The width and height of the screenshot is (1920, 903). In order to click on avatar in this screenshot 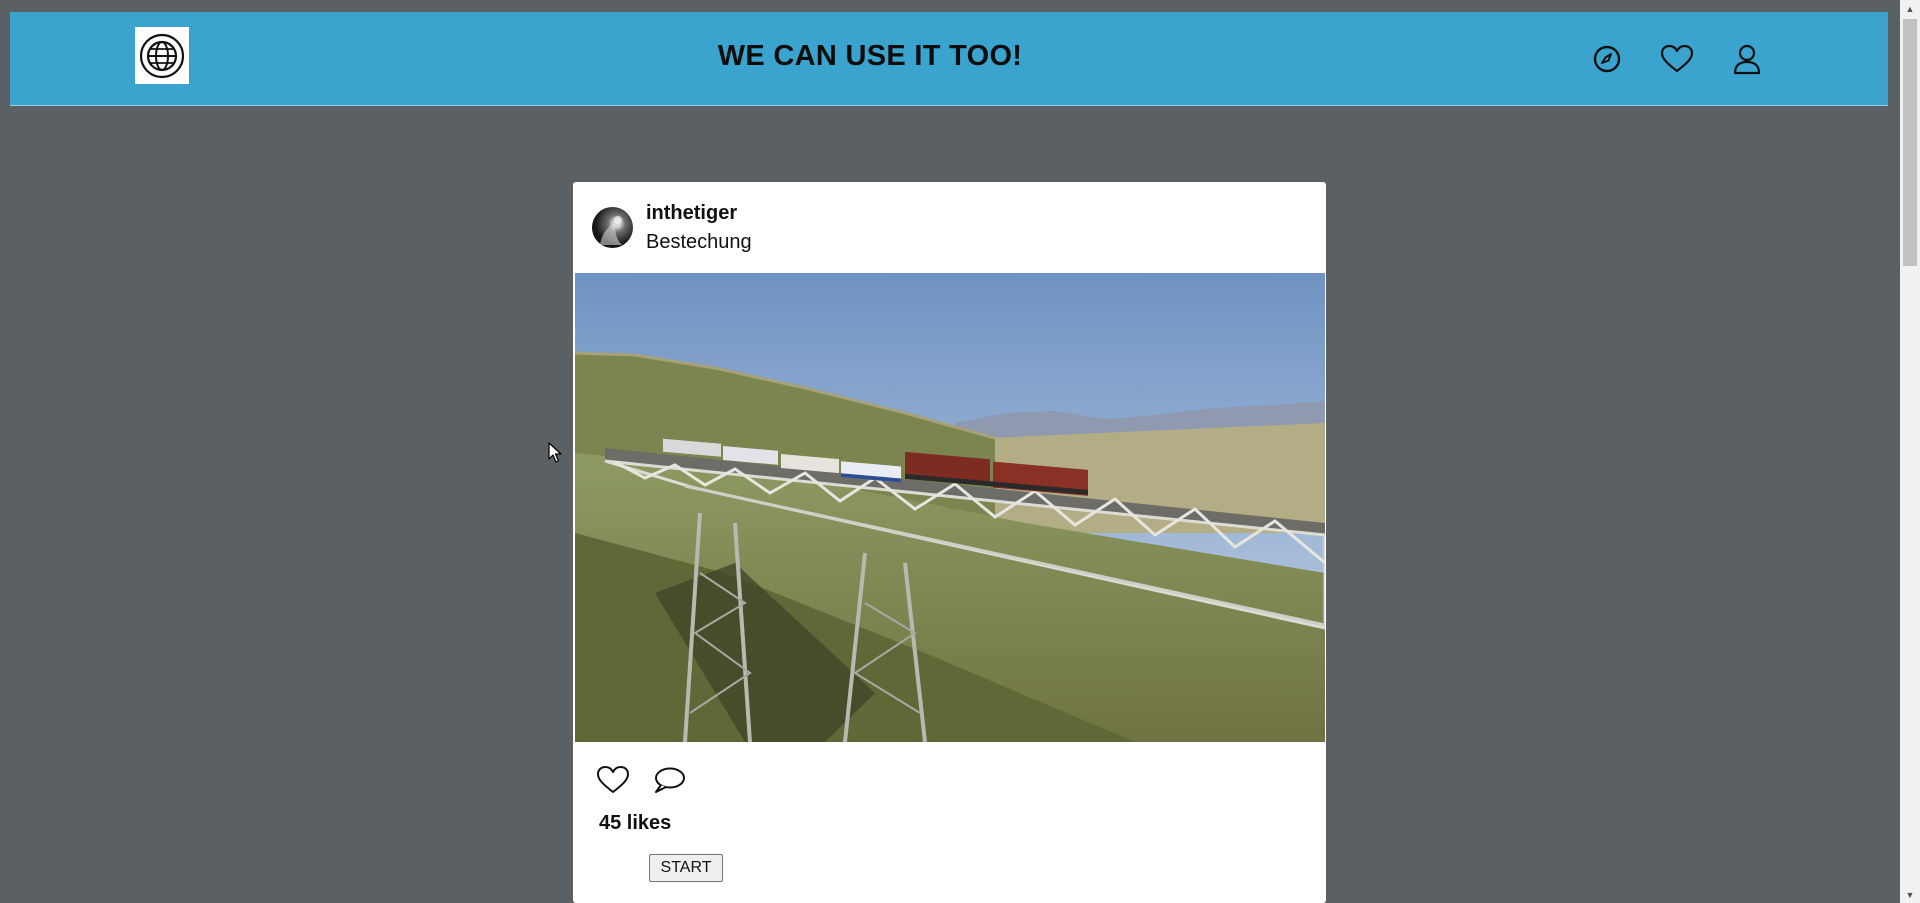, I will do `click(612, 227)`.